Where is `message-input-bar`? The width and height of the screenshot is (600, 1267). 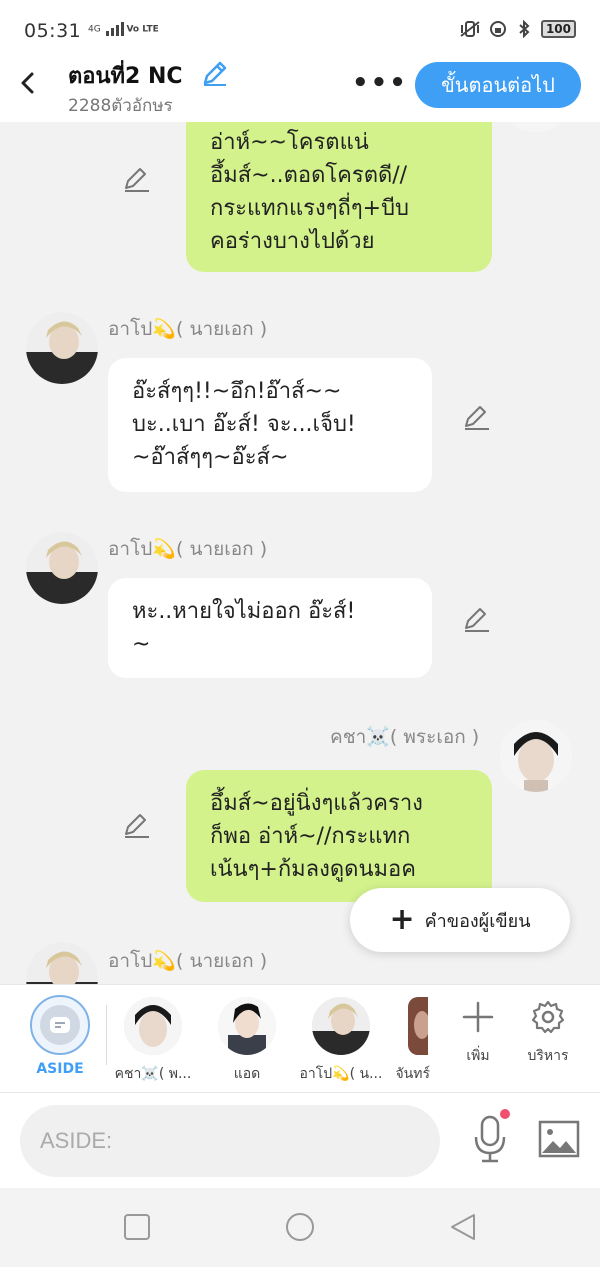 message-input-bar is located at coordinates (300, 1140).